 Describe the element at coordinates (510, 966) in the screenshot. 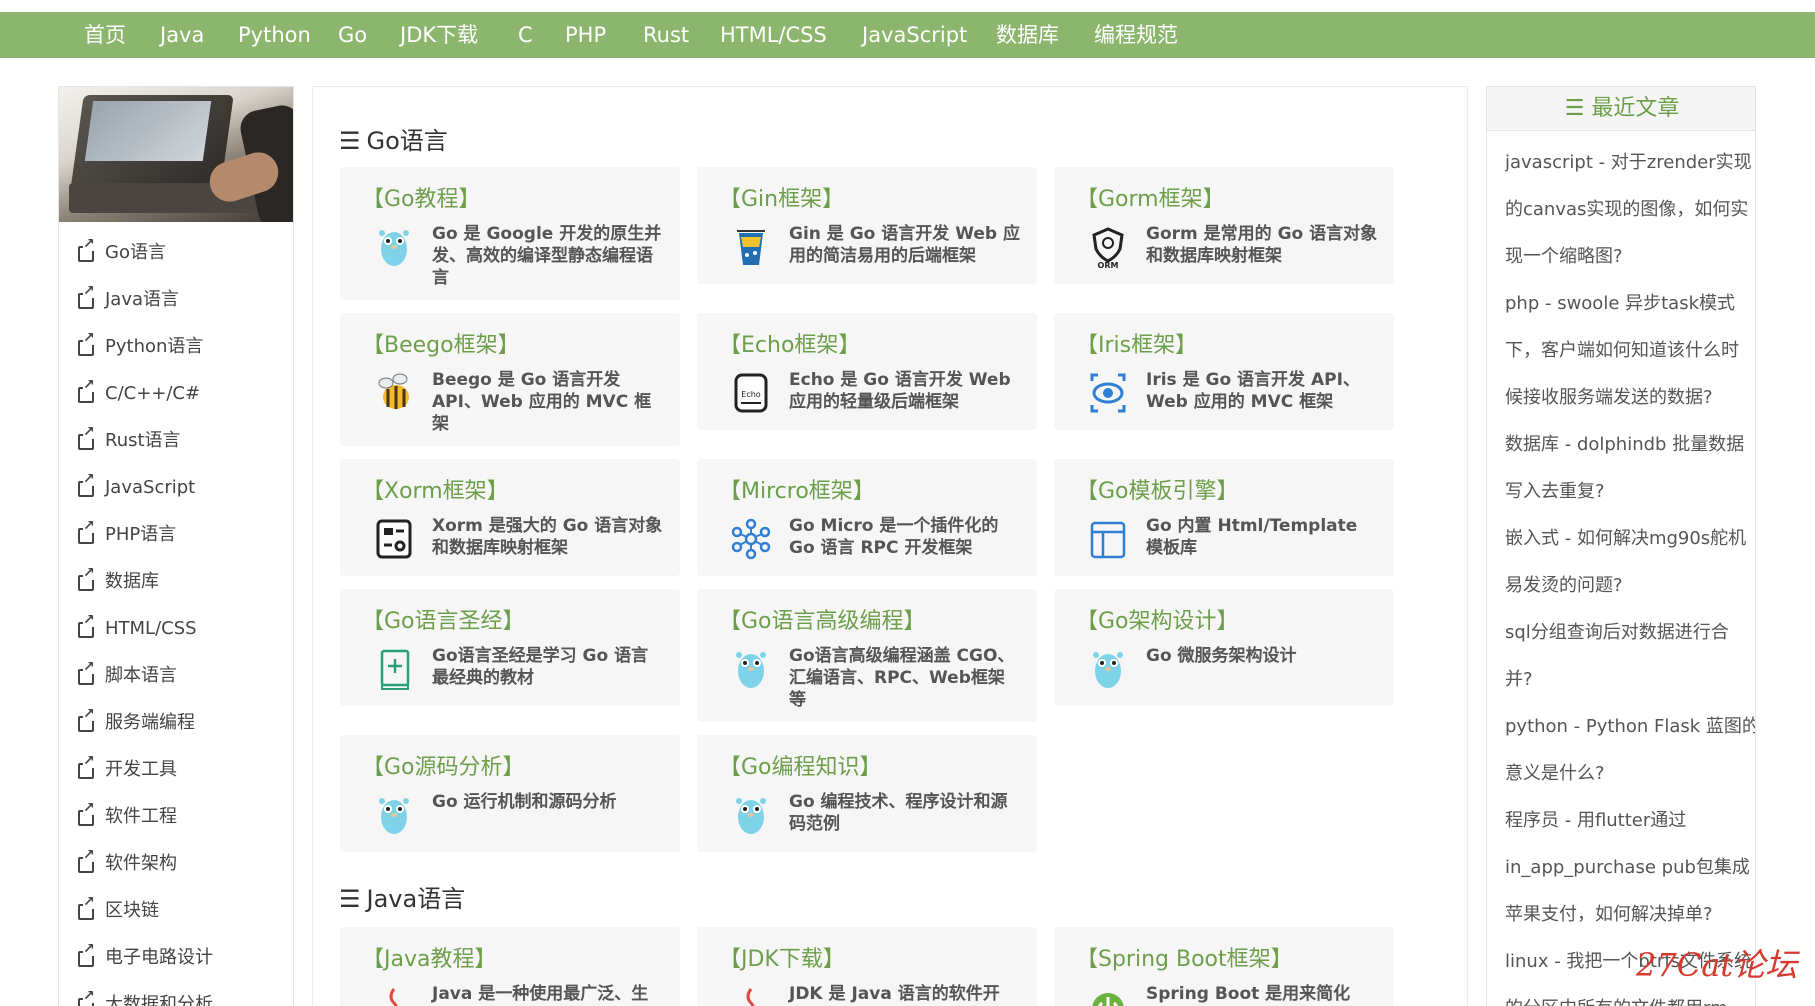

I see `card-java-tutorial: 【Java教程】 Java 是一种使用最广泛、生` at that location.